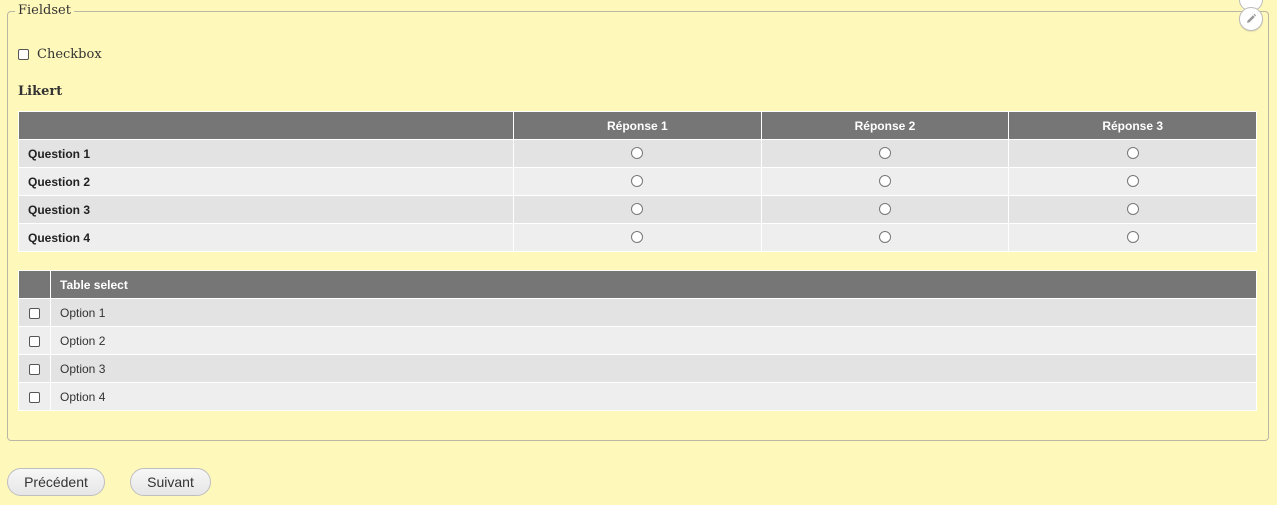 This screenshot has width=1277, height=505. I want to click on table-select-row: Option 4, so click(637, 396).